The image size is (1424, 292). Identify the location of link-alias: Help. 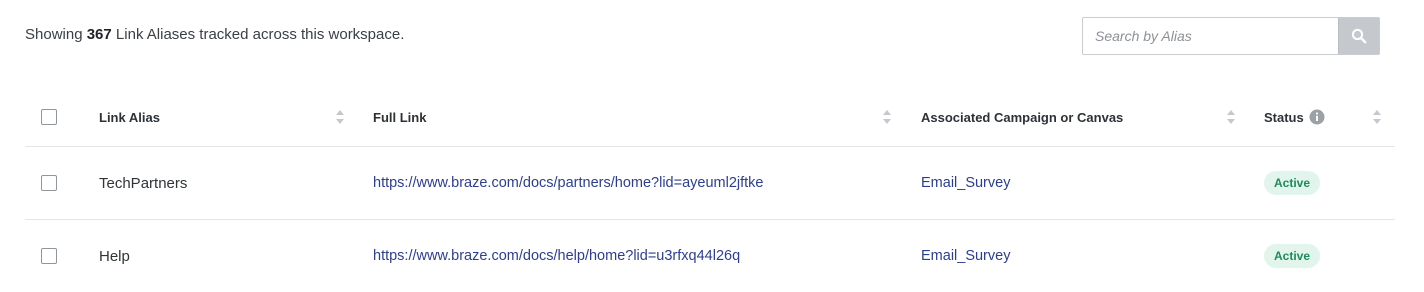
(114, 256).